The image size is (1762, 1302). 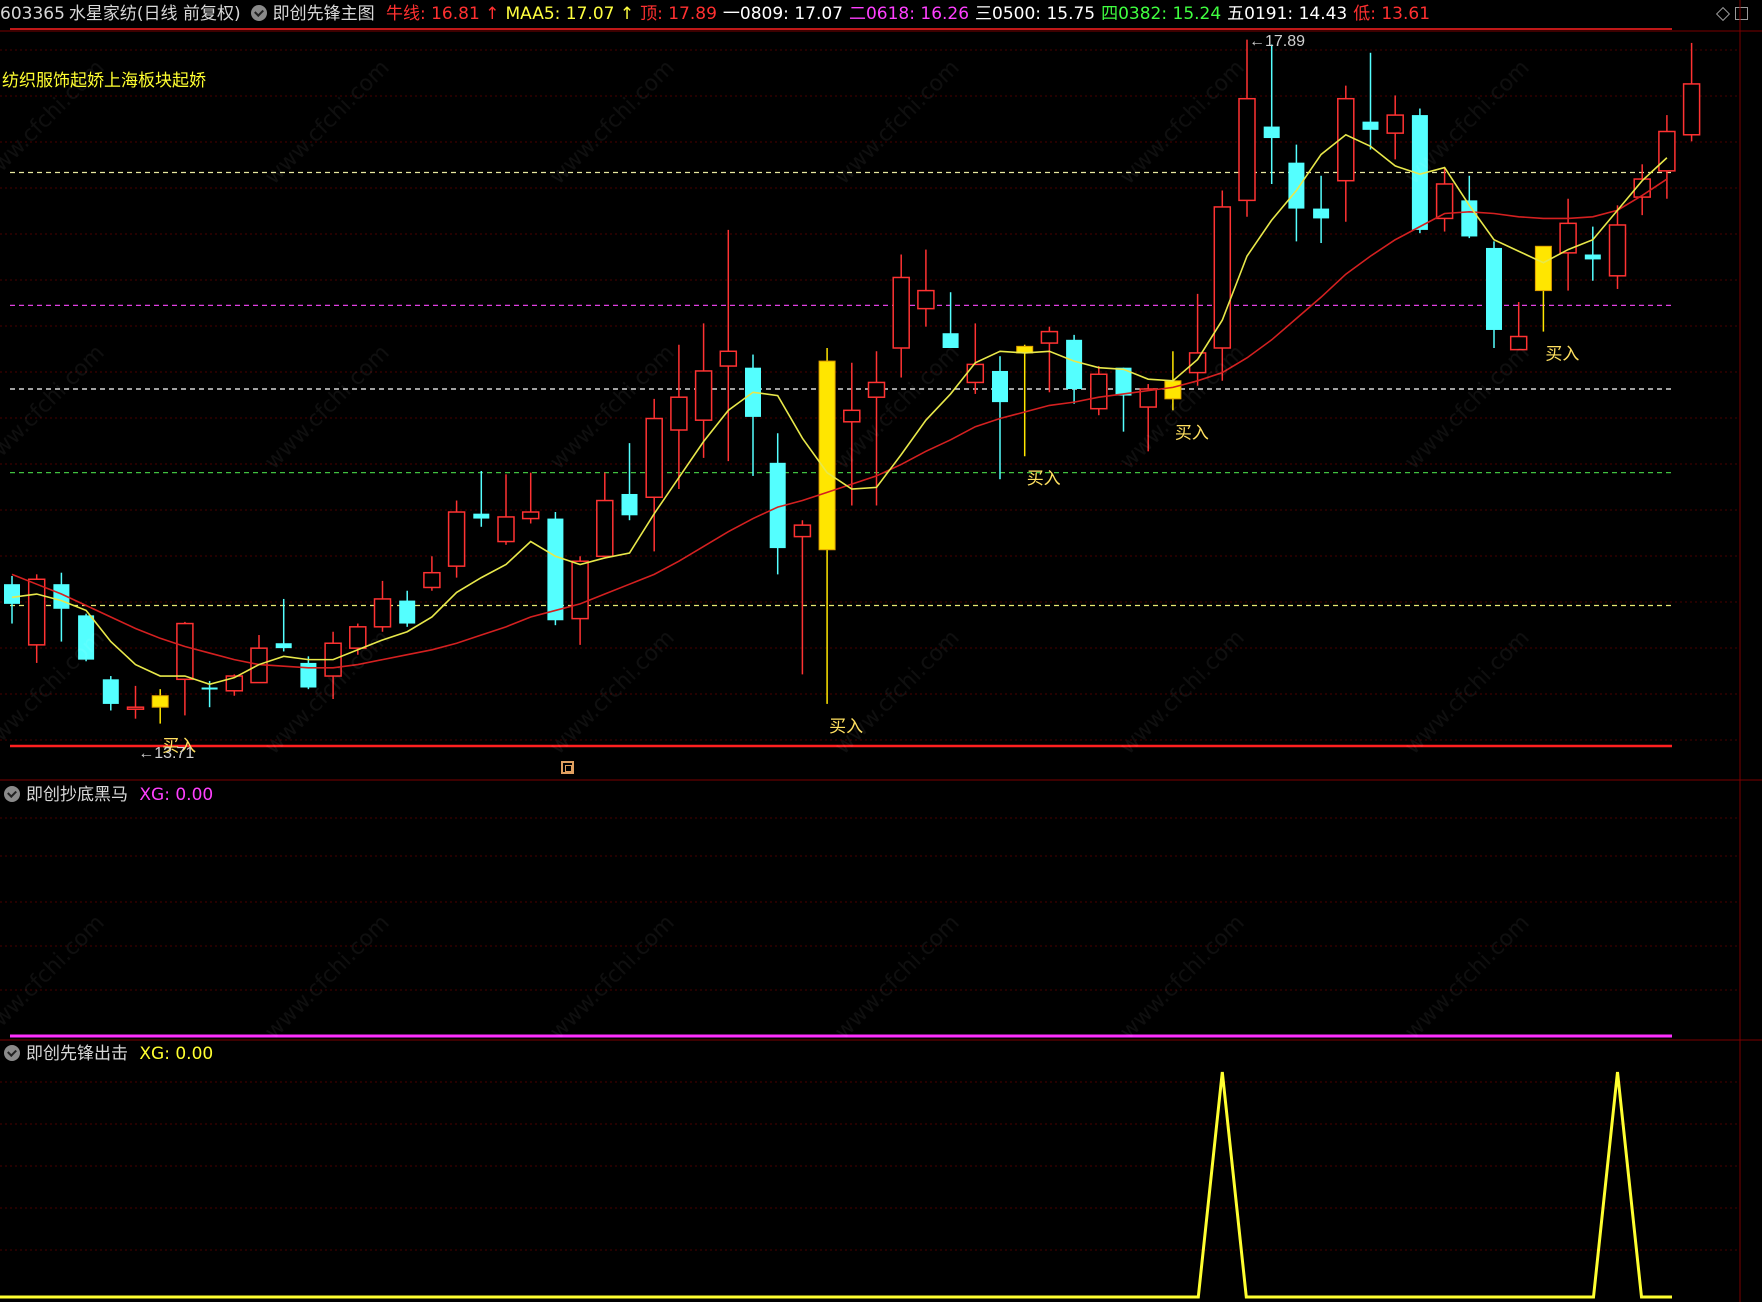 I want to click on low-price-label: ←13.71, so click(x=166, y=753).